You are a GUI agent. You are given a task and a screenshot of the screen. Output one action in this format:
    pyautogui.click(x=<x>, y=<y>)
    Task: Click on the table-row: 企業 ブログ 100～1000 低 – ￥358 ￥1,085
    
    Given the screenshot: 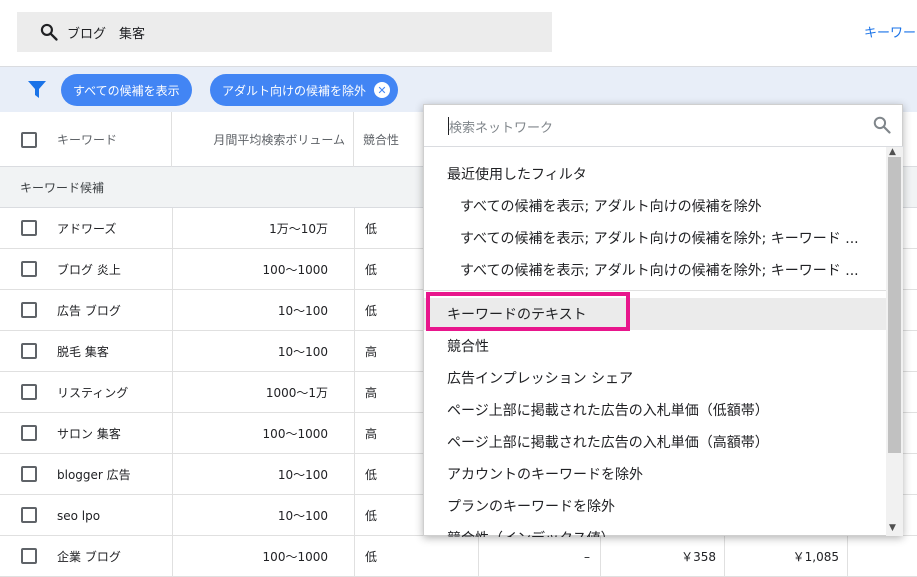 What is the action you would take?
    pyautogui.click(x=458, y=556)
    